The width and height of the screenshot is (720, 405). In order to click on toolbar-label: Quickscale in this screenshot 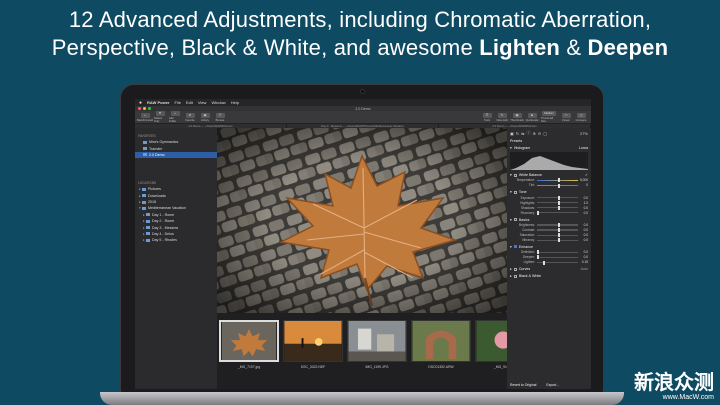, I will do `click(532, 120)`.